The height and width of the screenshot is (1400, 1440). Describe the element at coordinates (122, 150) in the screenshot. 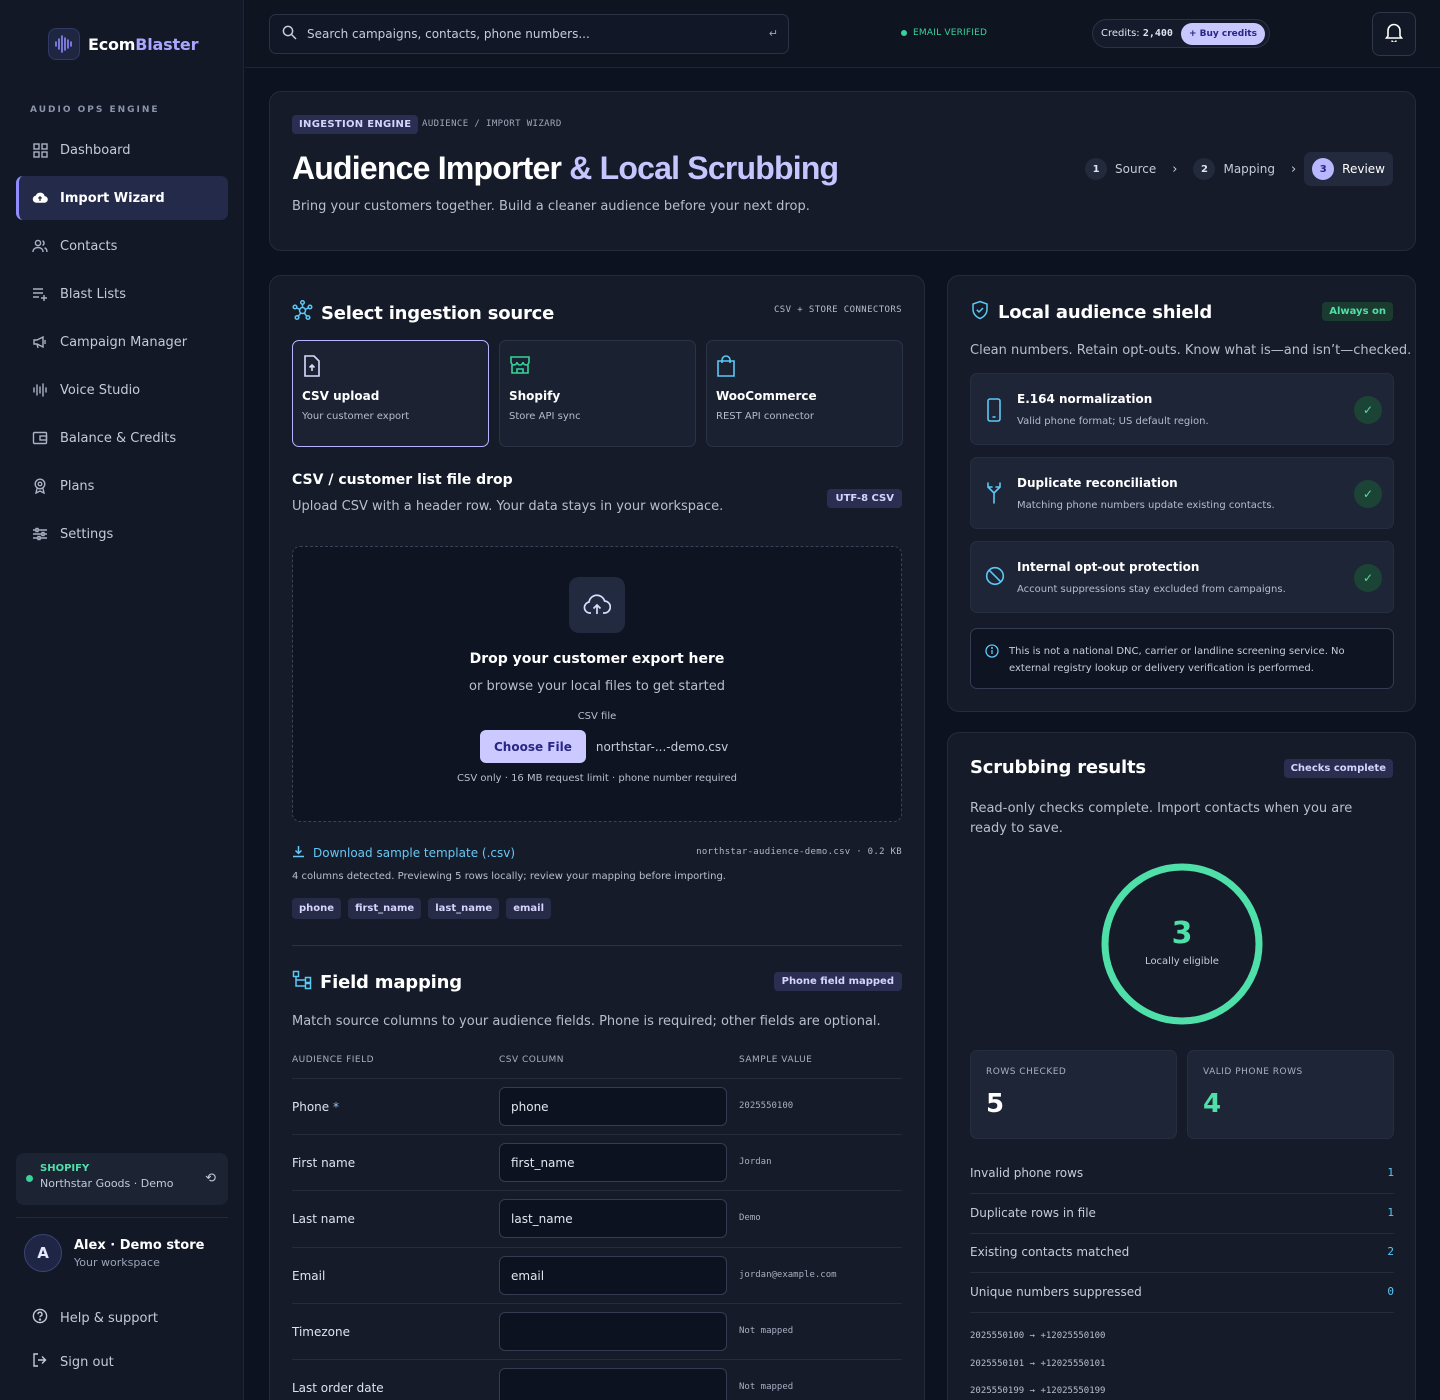

I see `sidebar-item-dashboard: Dashboard` at that location.